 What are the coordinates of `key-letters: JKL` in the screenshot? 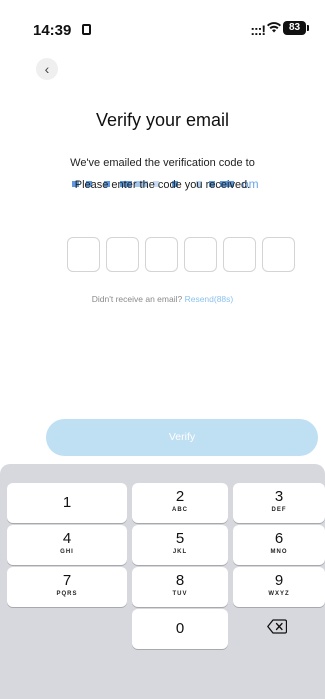 It's located at (180, 552).